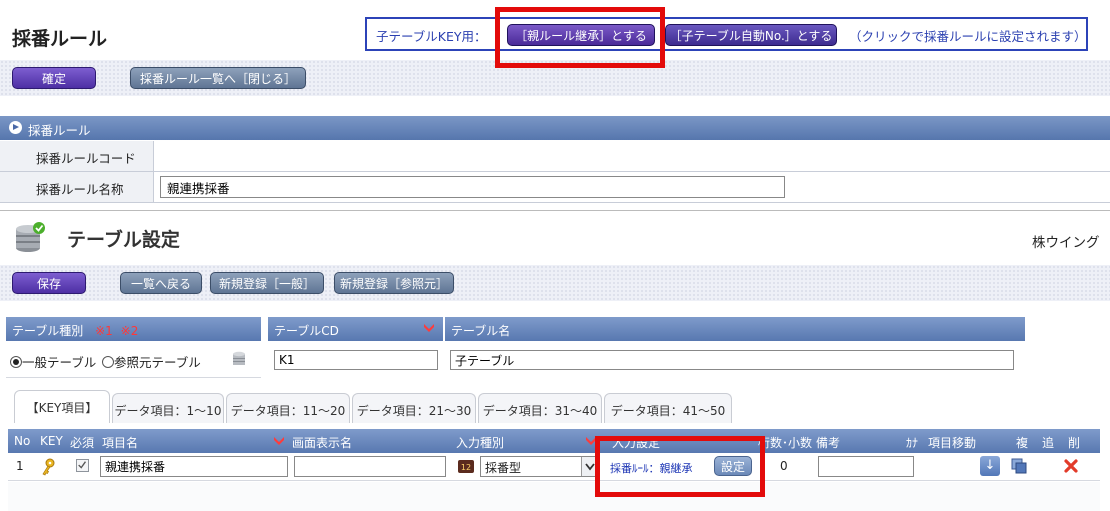 Image resolution: width=1110 pixels, height=511 pixels. Describe the element at coordinates (735, 329) in the screenshot. I see `table-name-header: テーブル名` at that location.